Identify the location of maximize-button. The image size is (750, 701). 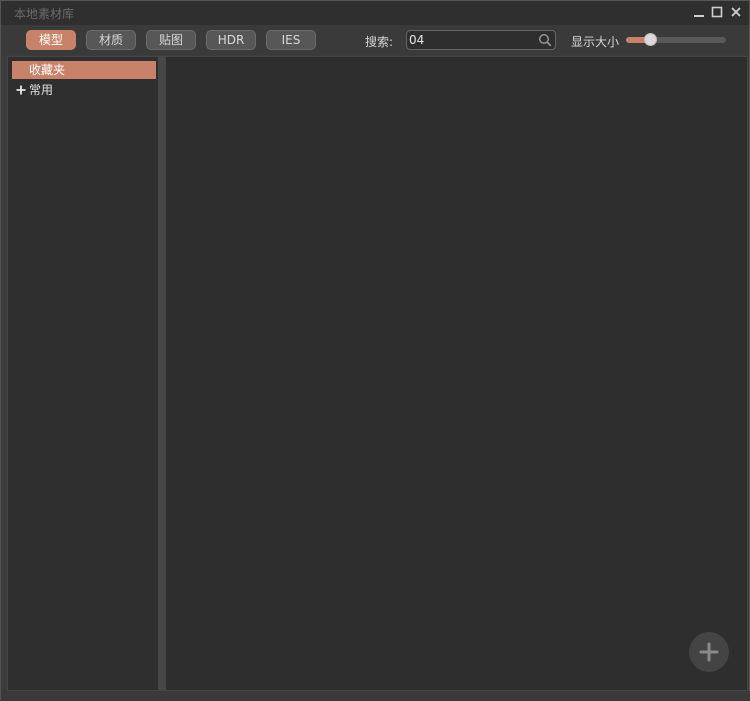
(717, 12).